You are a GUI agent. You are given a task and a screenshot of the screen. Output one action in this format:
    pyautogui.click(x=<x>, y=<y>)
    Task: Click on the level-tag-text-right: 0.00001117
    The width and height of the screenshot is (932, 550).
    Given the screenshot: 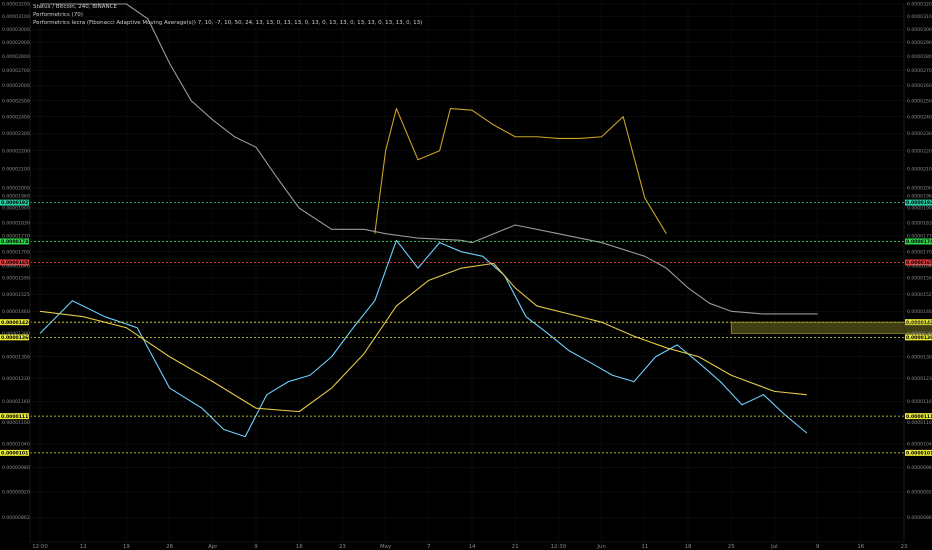 What is the action you would take?
    pyautogui.click(x=919, y=417)
    